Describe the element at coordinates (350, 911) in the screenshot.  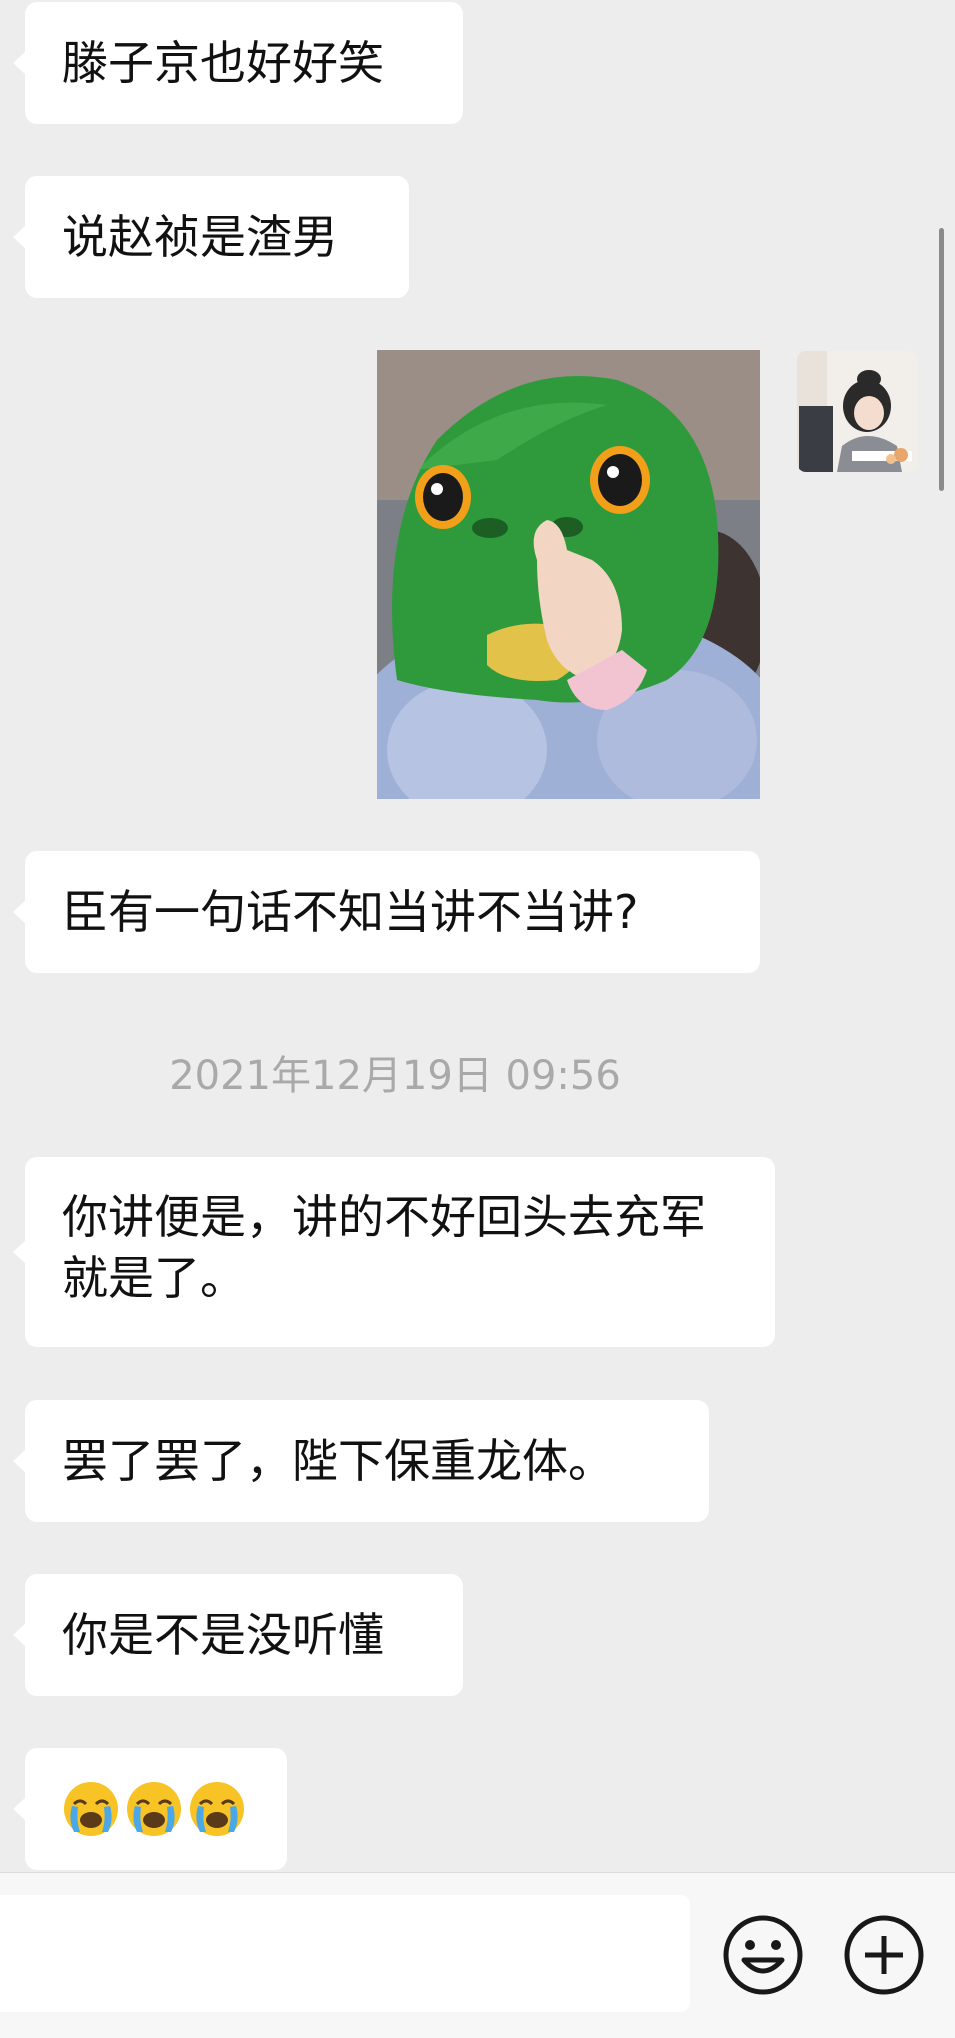
I see `message-text: 臣有一句话不知当讲不当讲?` at that location.